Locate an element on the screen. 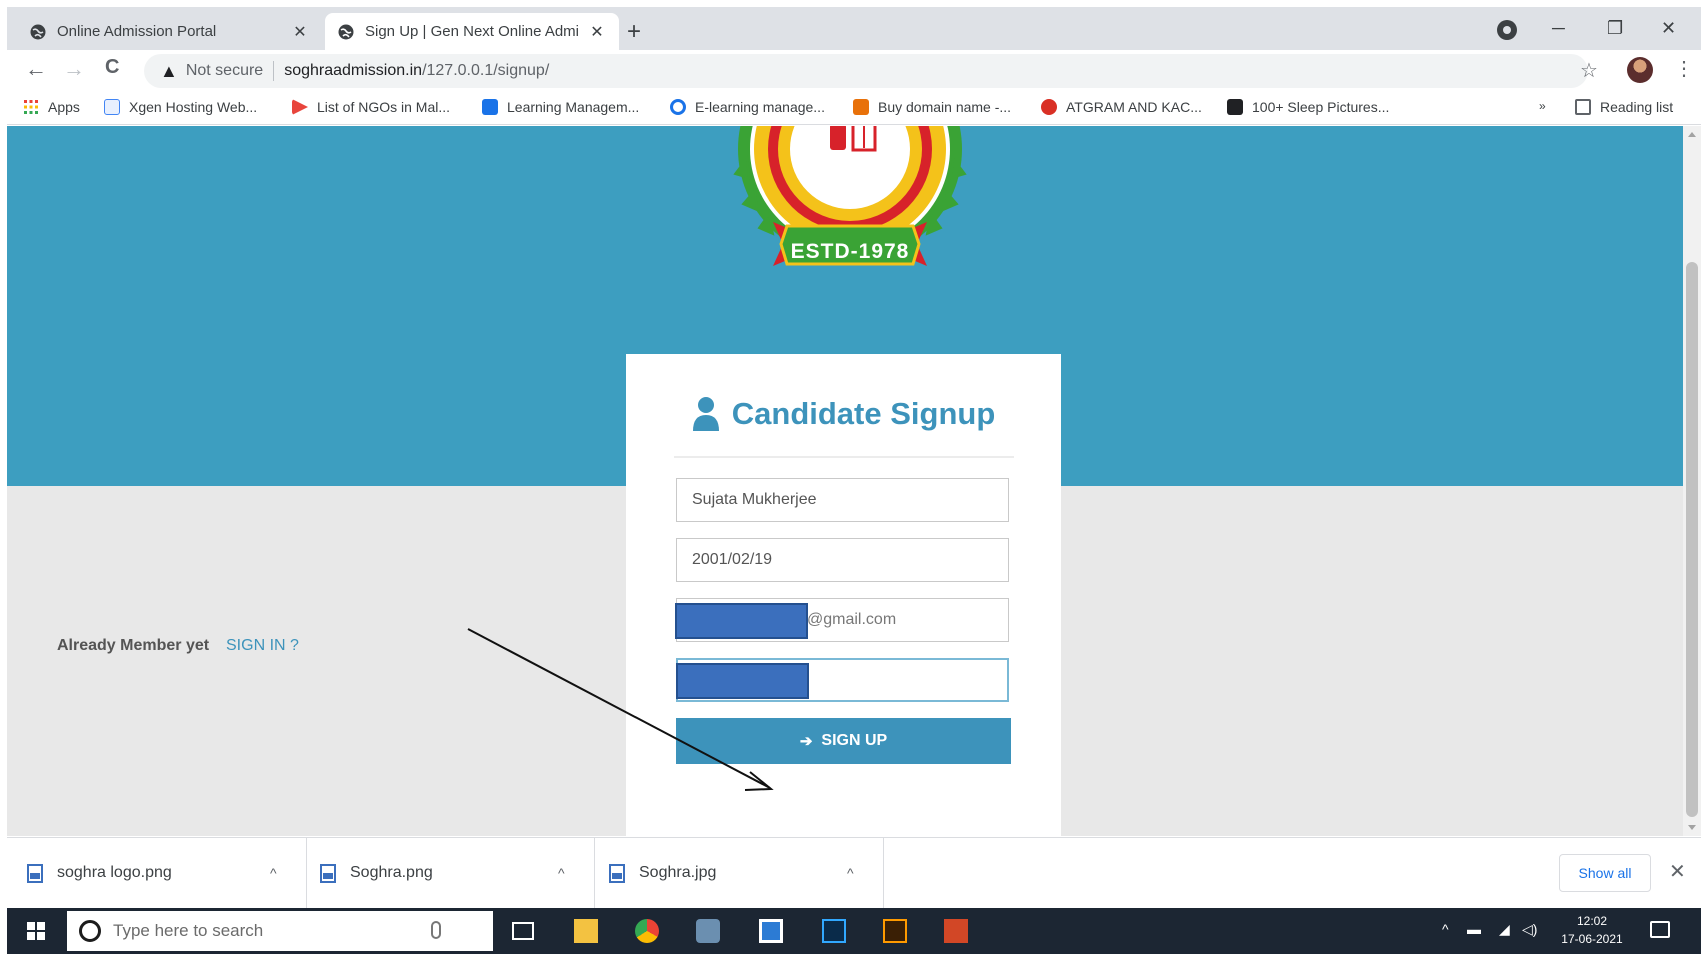 This screenshot has width=1701, height=954. reading-list-label: Reading list is located at coordinates (1637, 107).